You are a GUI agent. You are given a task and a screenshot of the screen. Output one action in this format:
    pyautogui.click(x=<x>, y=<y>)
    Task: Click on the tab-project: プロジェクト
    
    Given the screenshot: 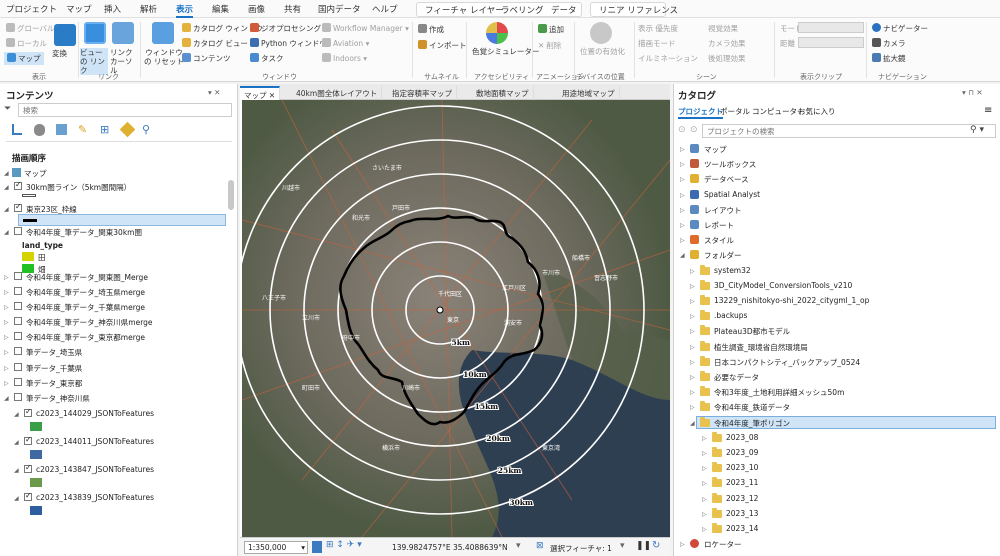 What is the action you would take?
    pyautogui.click(x=31, y=9)
    